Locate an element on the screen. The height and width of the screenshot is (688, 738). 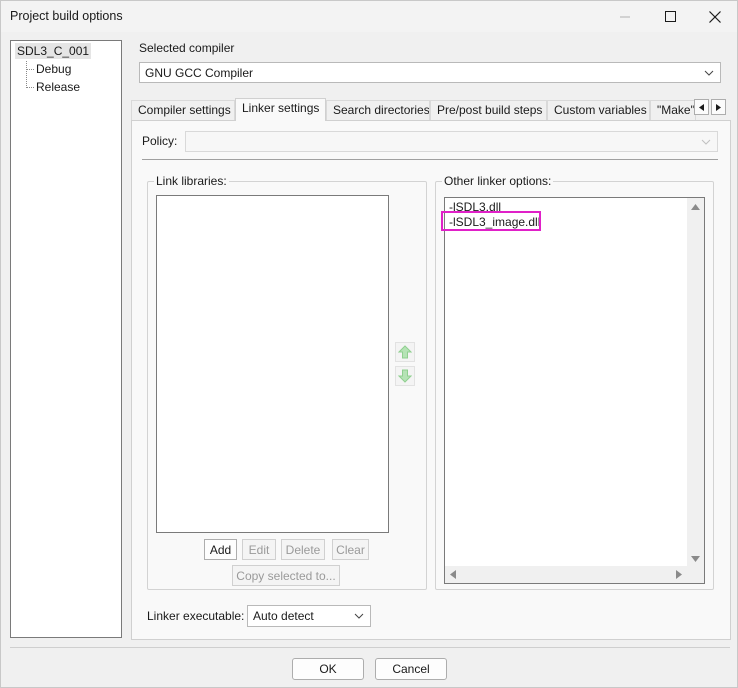
tab-search-directories: Search directories is located at coordinates (378, 110).